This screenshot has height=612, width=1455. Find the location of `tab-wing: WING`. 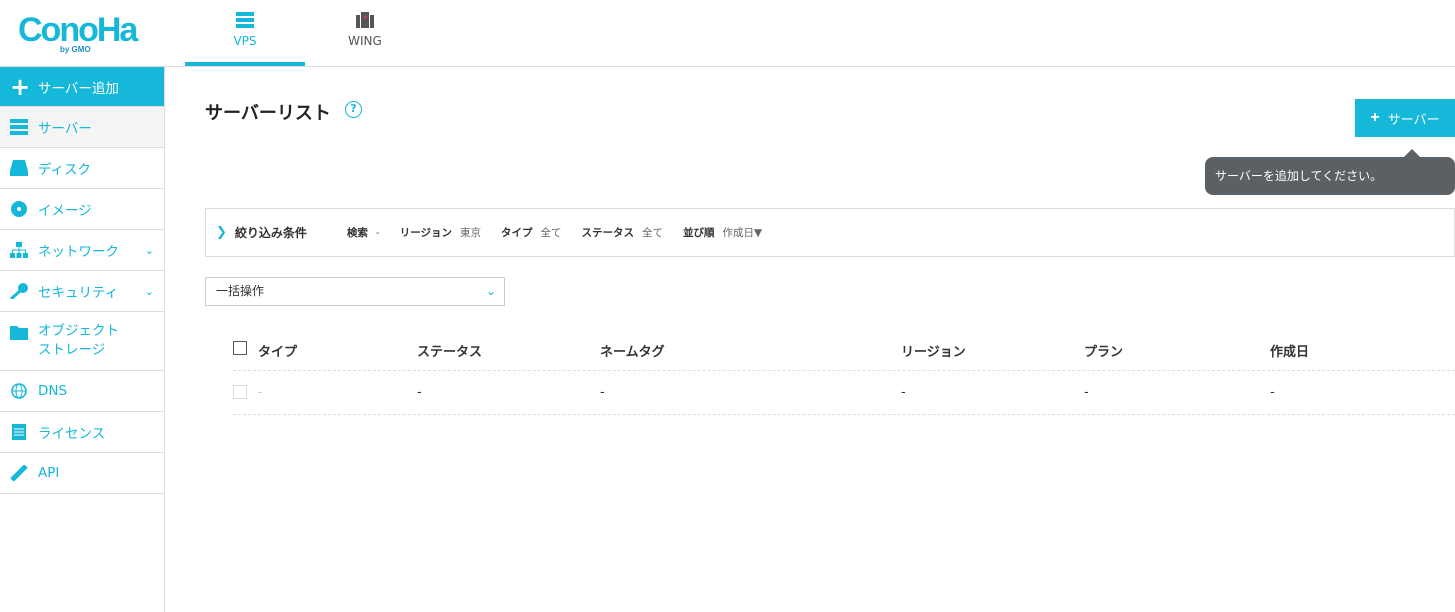

tab-wing: WING is located at coordinates (365, 33).